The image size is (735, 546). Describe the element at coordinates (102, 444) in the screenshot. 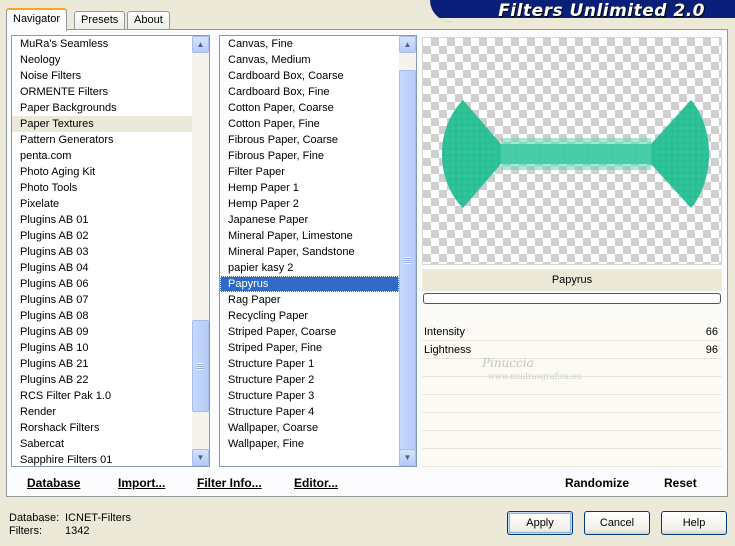

I see `category-item: Sabercat` at that location.